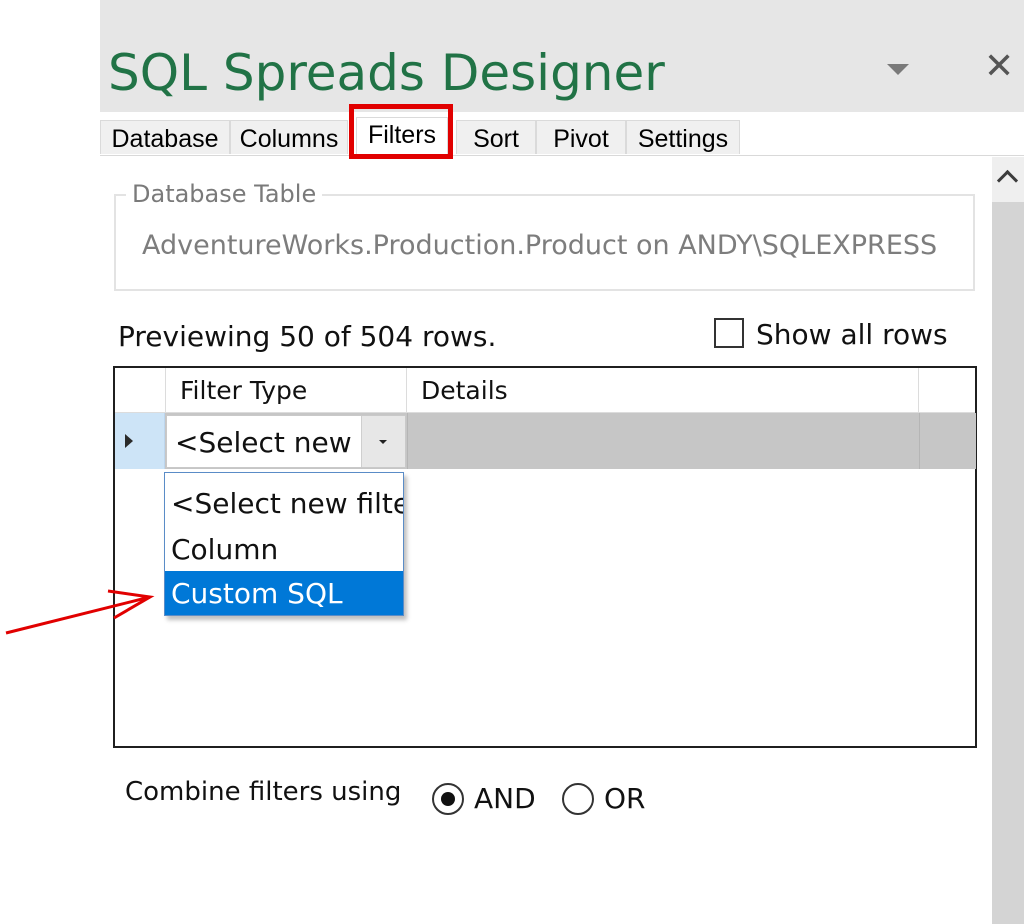 The height and width of the screenshot is (924, 1024). I want to click on row-header-corner, so click(140, 390).